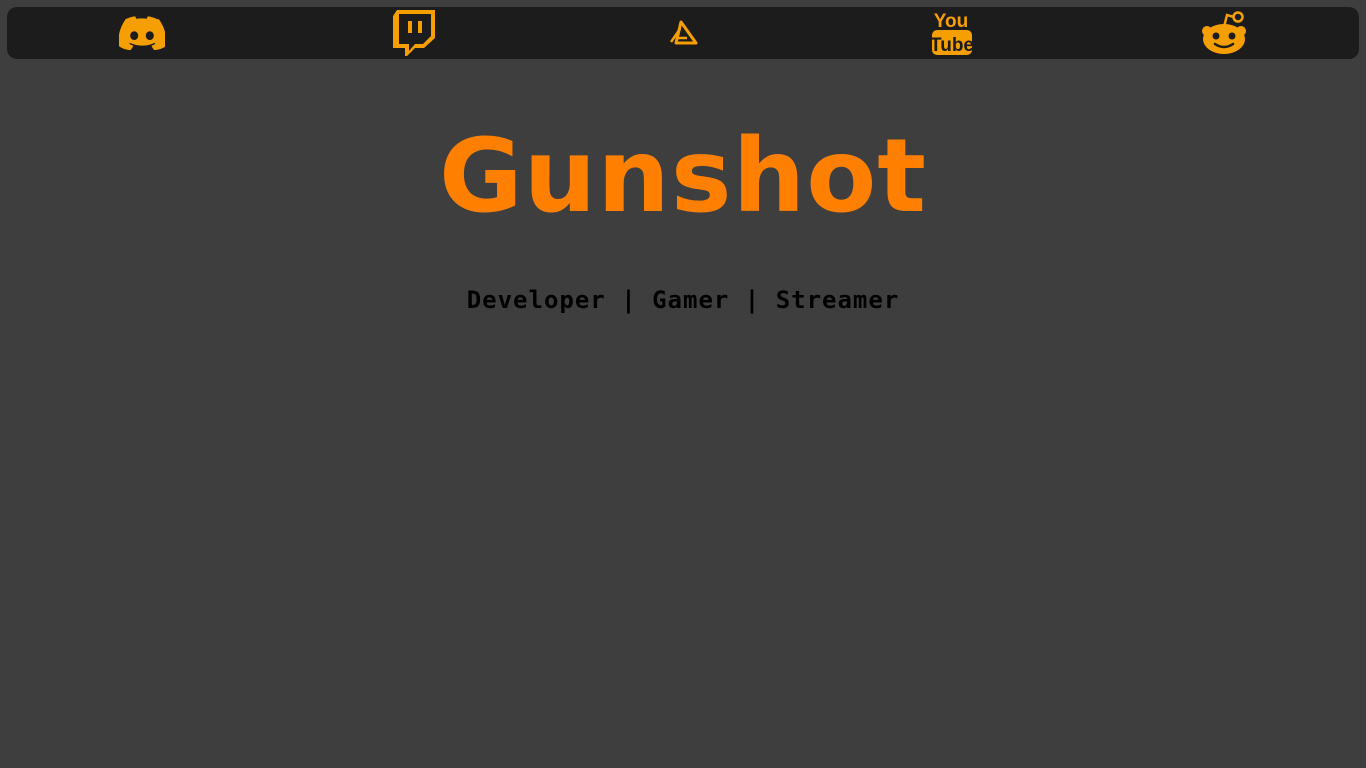 The height and width of the screenshot is (768, 1366). I want to click on page-title: Gunshot, so click(683, 176).